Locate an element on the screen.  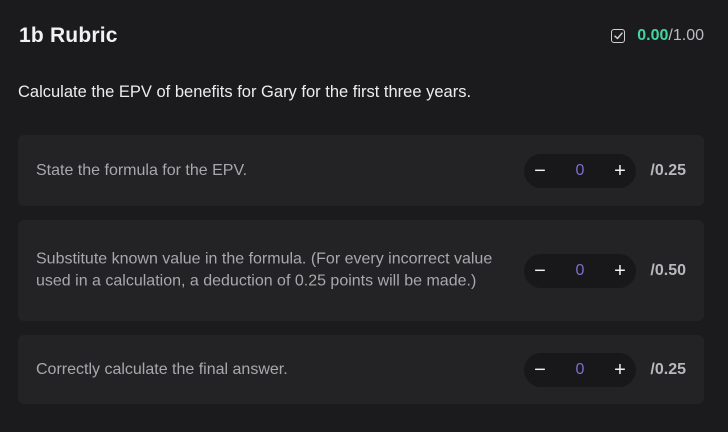
score-earned: 0.00 is located at coordinates (653, 35).